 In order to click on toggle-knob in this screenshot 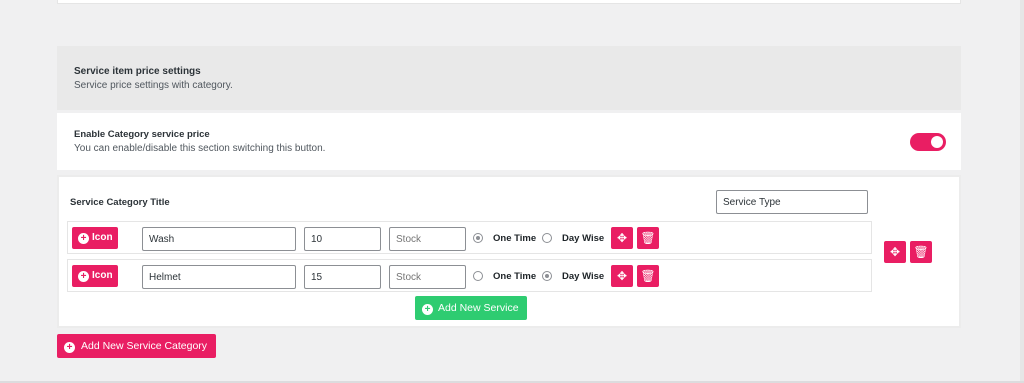, I will do `click(937, 142)`.